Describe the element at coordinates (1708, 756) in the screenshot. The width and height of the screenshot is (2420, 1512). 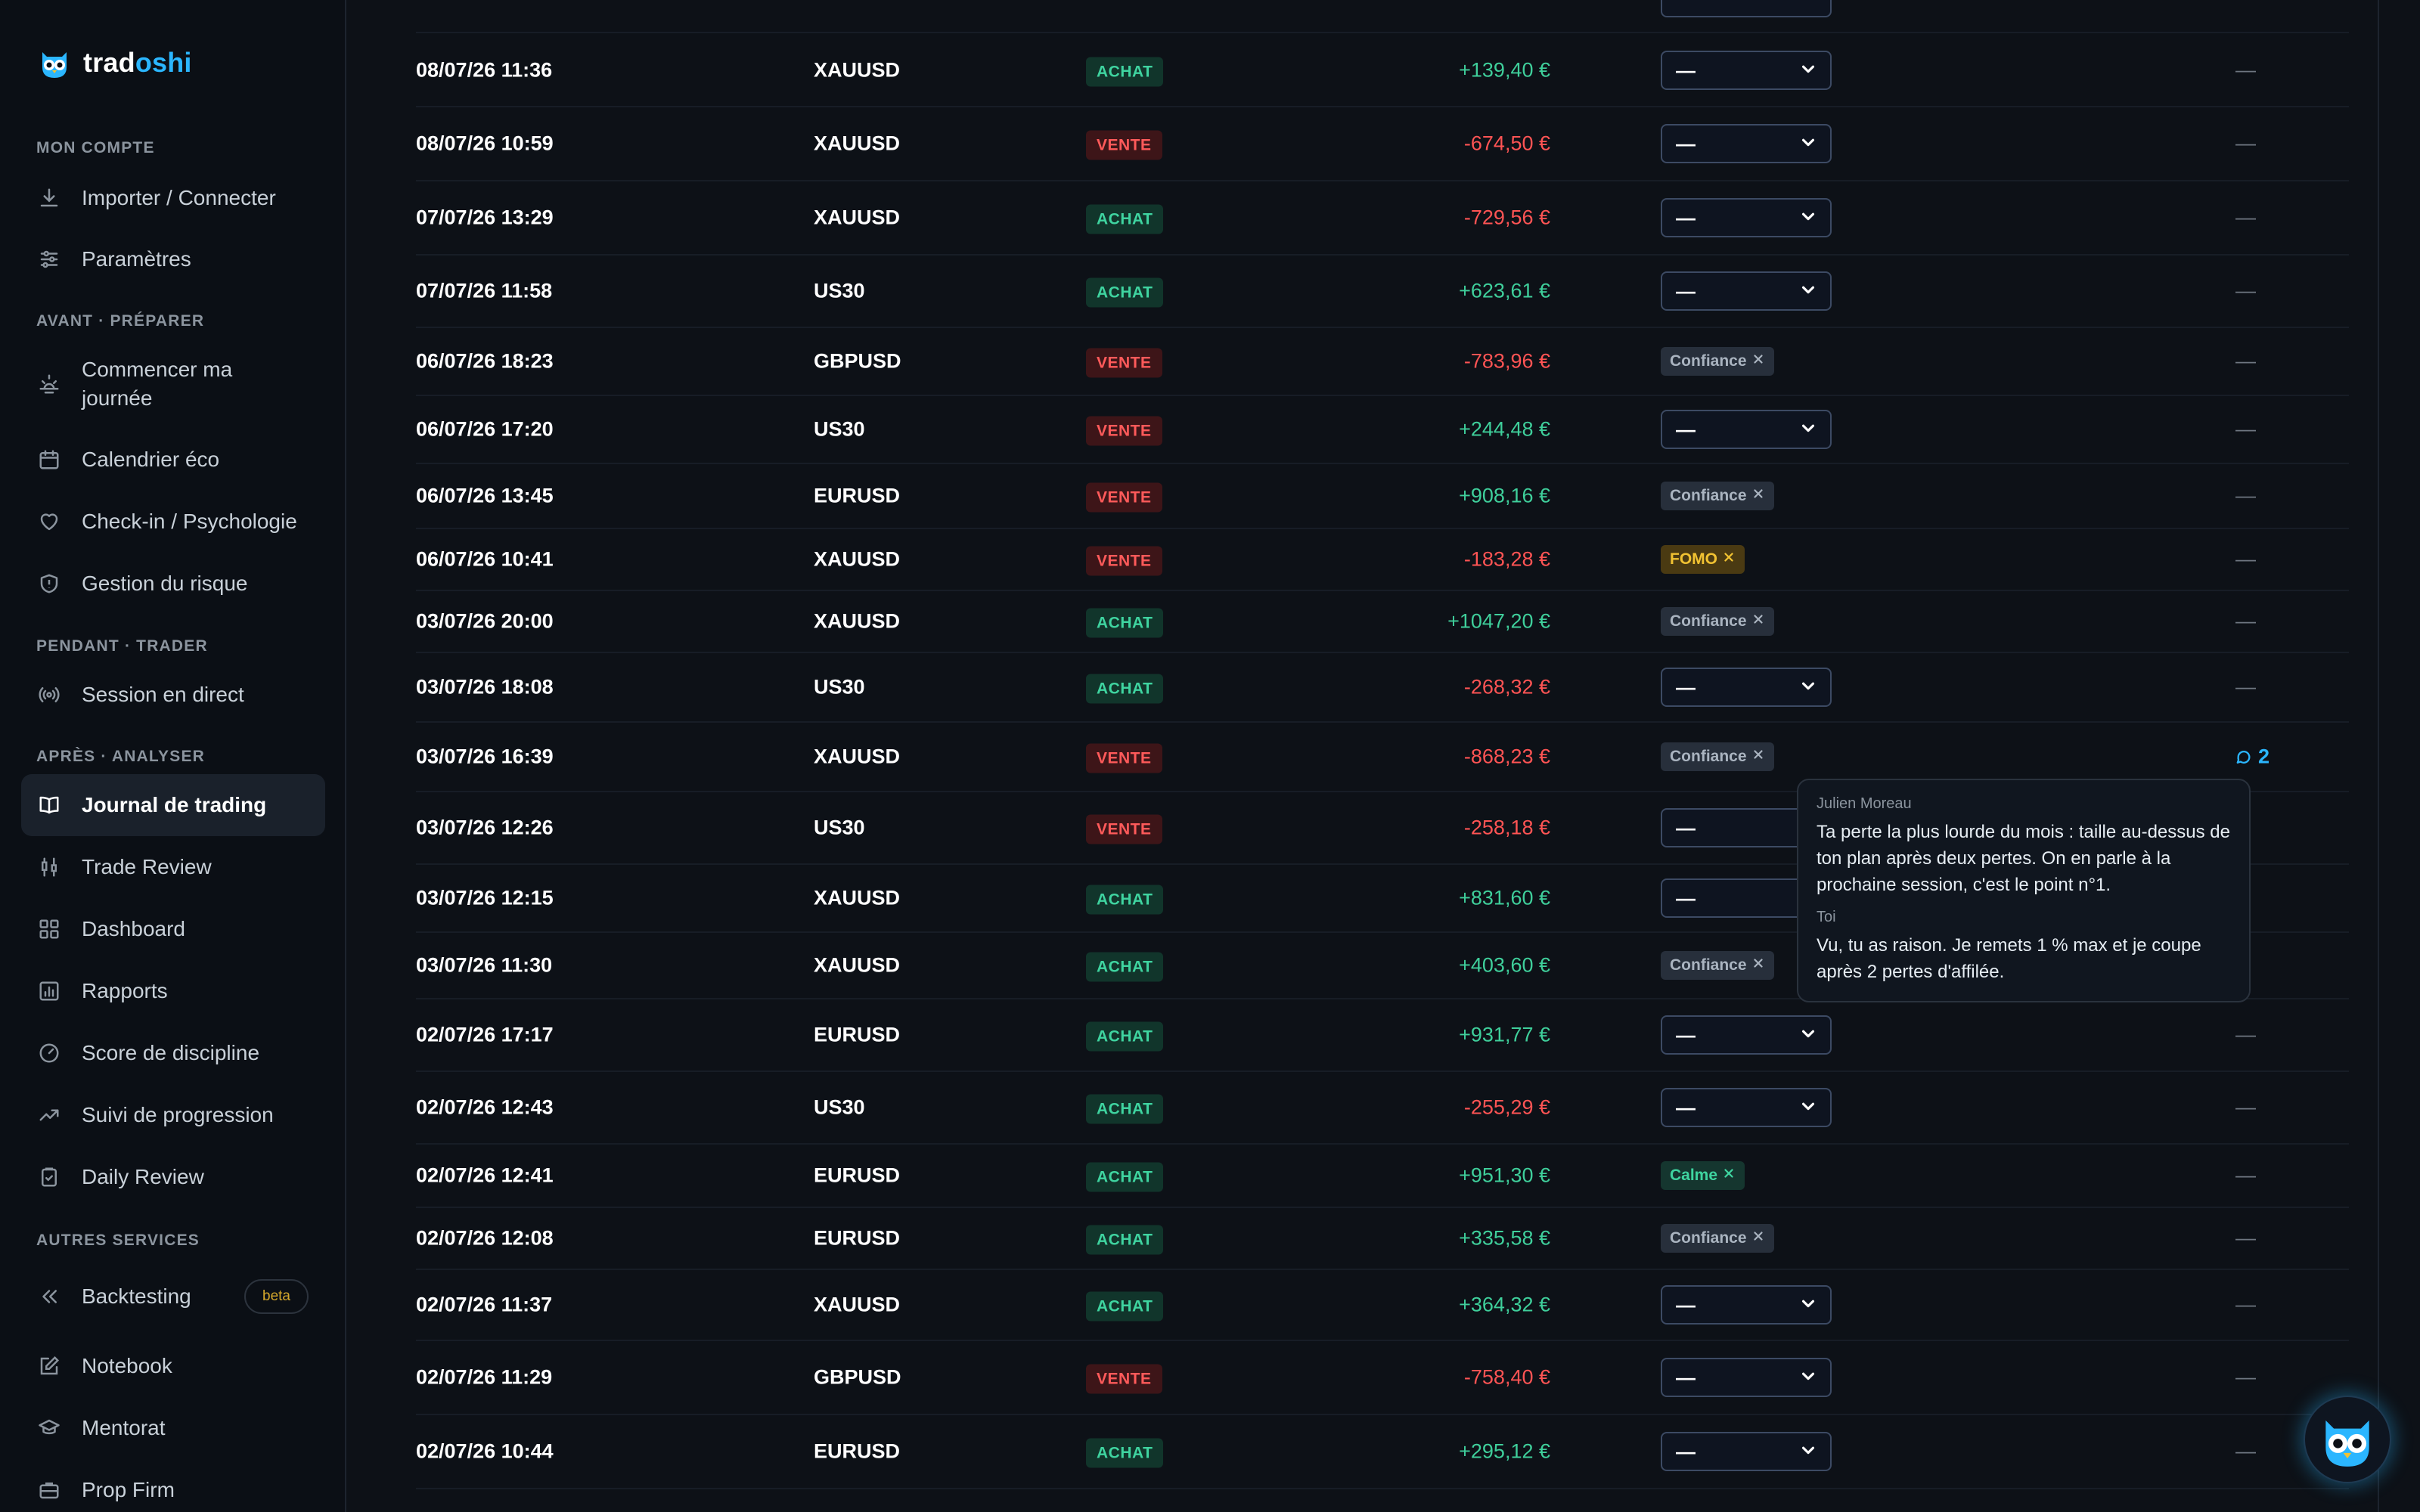
I see `emotion-tag-label: Confiance` at that location.